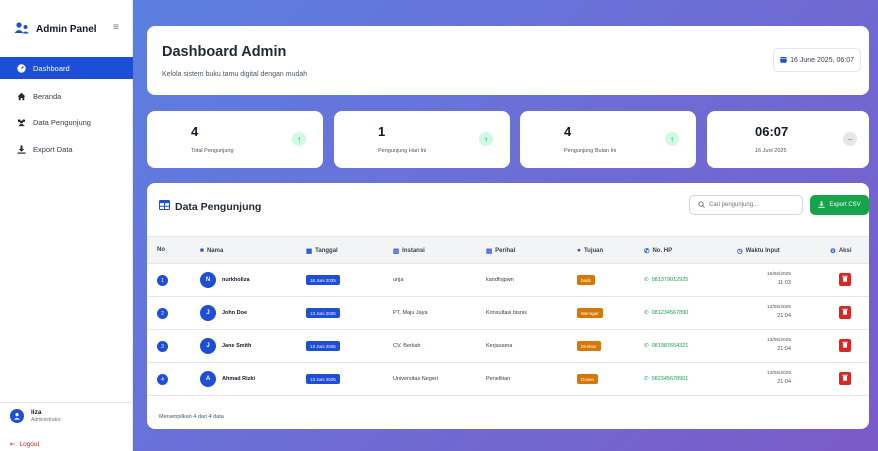  What do you see at coordinates (53, 149) in the screenshot?
I see `sidebar-item-label: Export Data` at bounding box center [53, 149].